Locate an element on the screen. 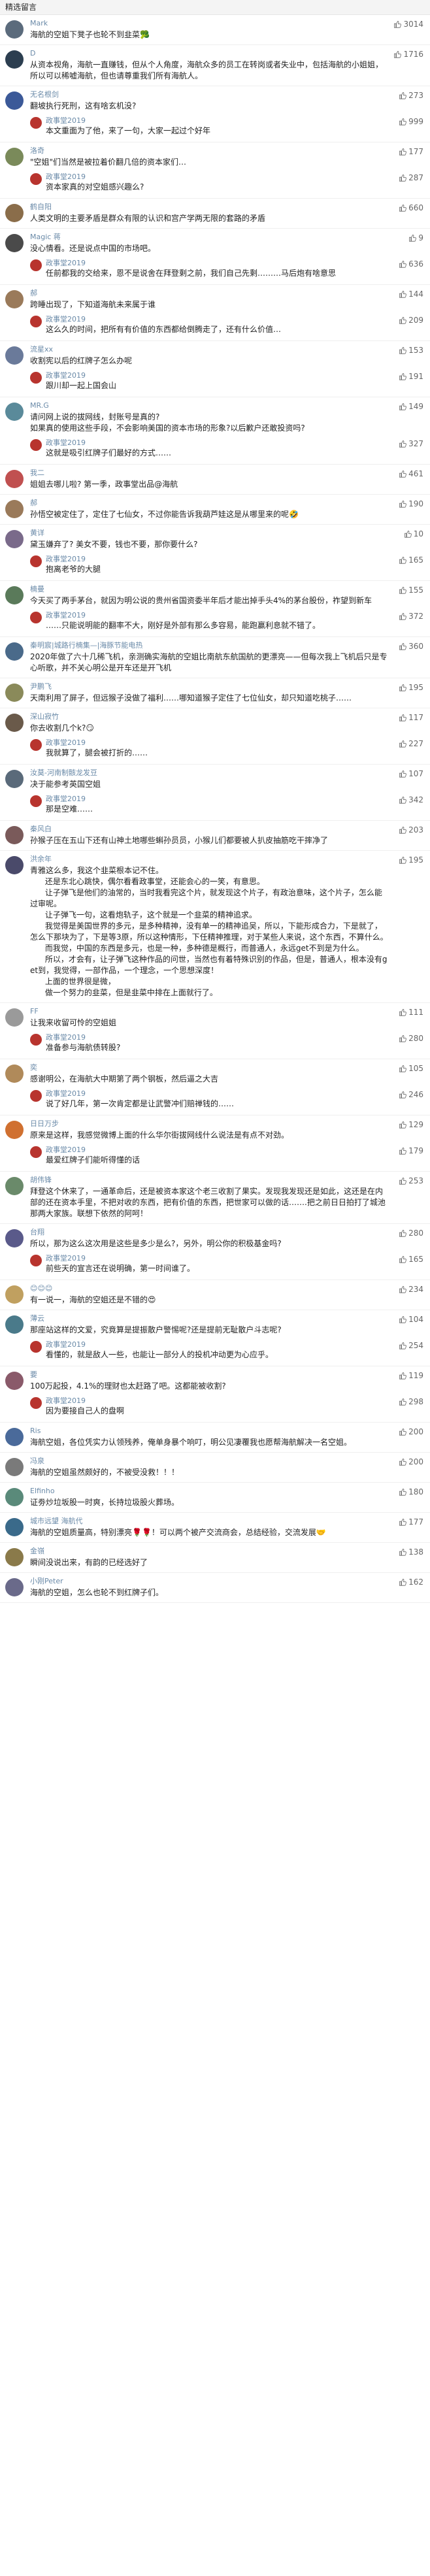 This screenshot has height=2576, width=430. like-button: 129 is located at coordinates (411, 1124).